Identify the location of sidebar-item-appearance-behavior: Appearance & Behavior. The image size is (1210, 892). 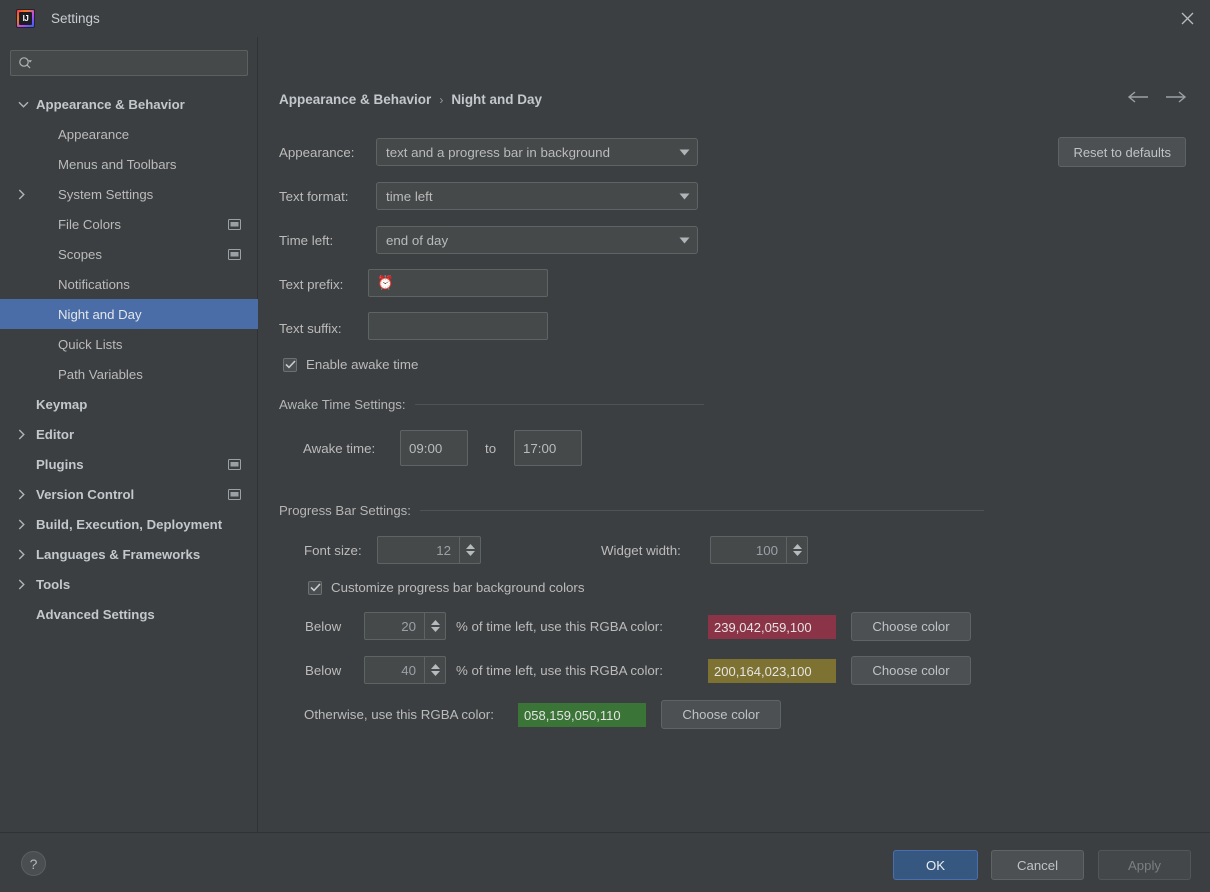
(129, 104).